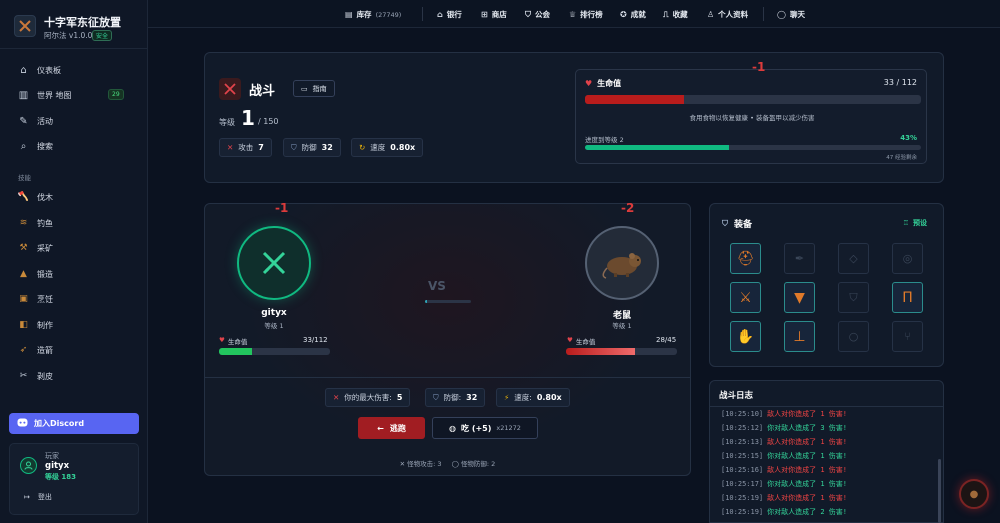 This screenshot has height=523, width=1000. What do you see at coordinates (25, 26) in the screenshot?
I see `app-logo-icon` at bounding box center [25, 26].